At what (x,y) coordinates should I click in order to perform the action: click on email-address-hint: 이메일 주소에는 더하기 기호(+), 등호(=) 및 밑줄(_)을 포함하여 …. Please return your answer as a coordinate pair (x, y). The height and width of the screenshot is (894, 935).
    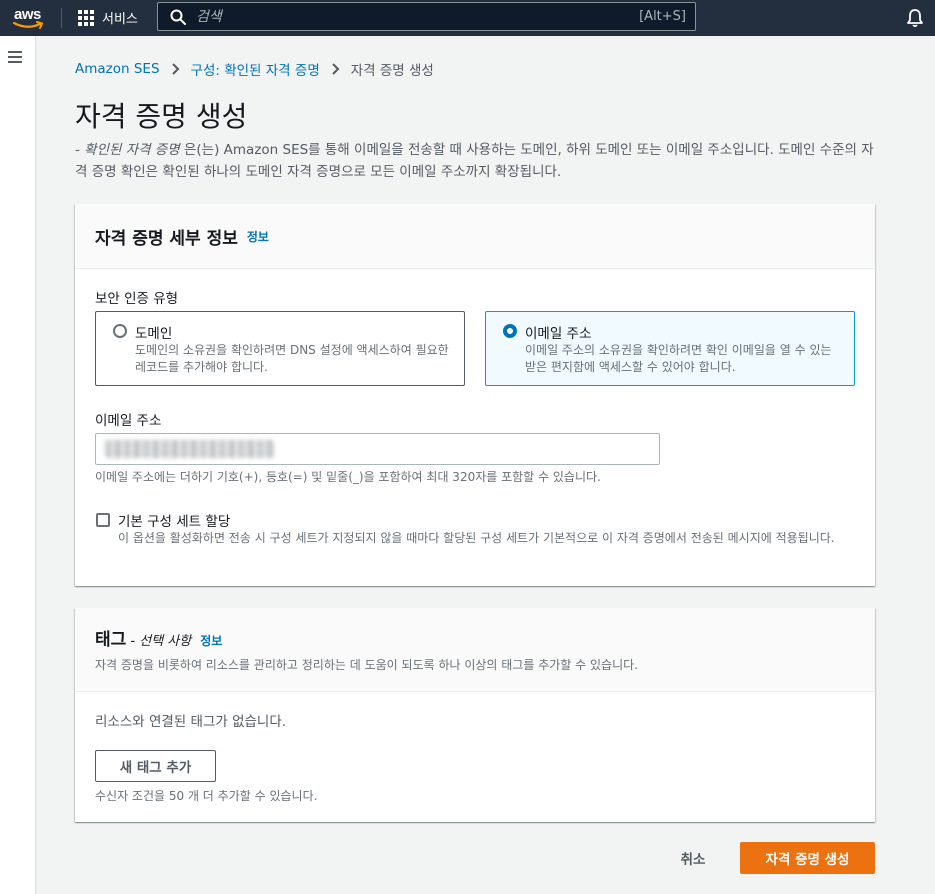
    Looking at the image, I should click on (348, 477).